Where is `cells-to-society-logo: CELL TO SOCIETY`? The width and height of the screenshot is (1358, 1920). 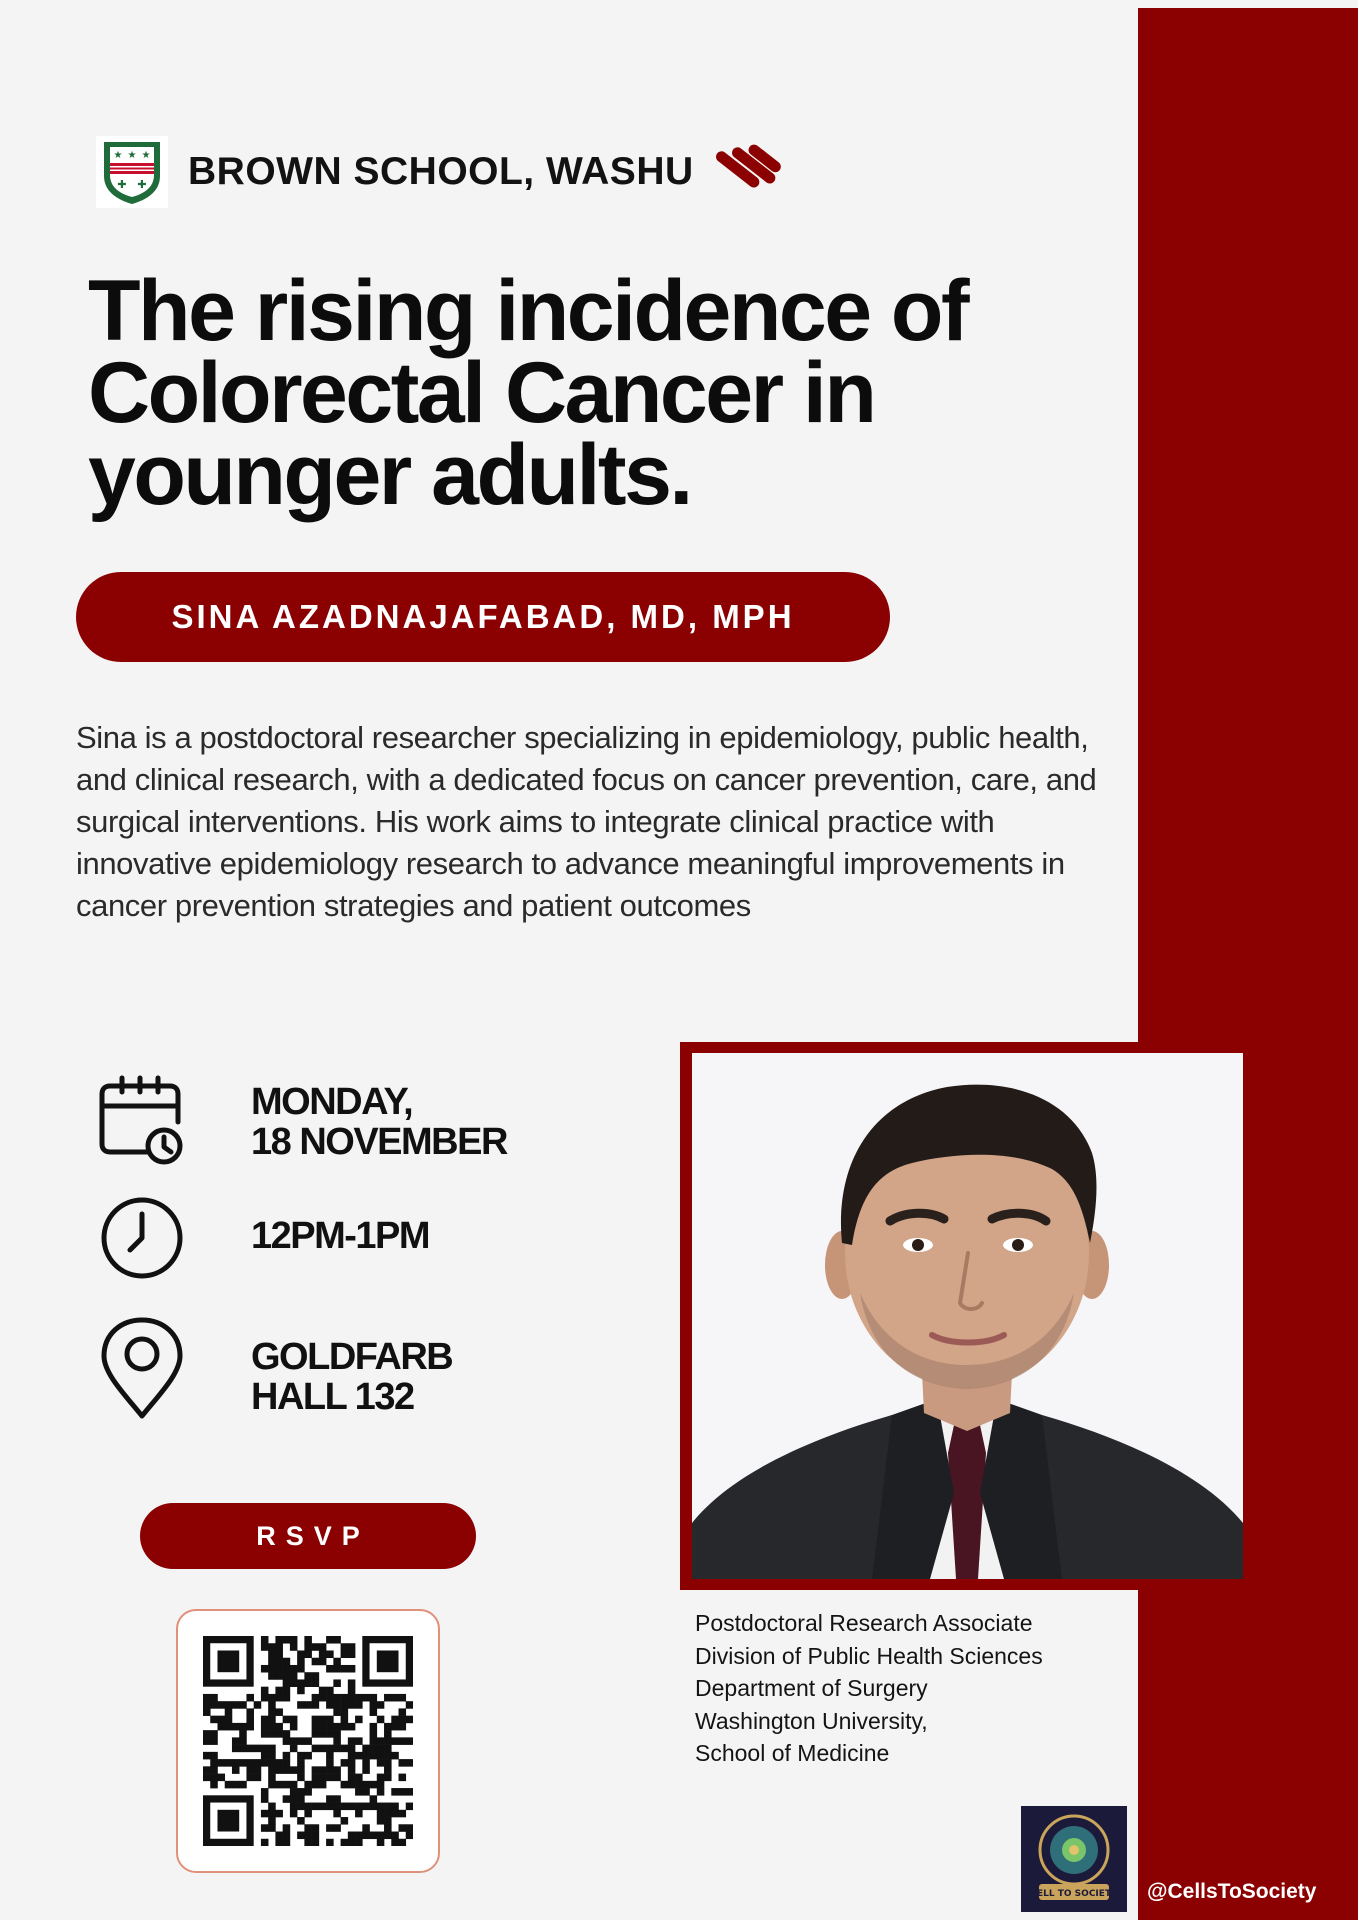 cells-to-society-logo: CELL TO SOCIETY is located at coordinates (1074, 1859).